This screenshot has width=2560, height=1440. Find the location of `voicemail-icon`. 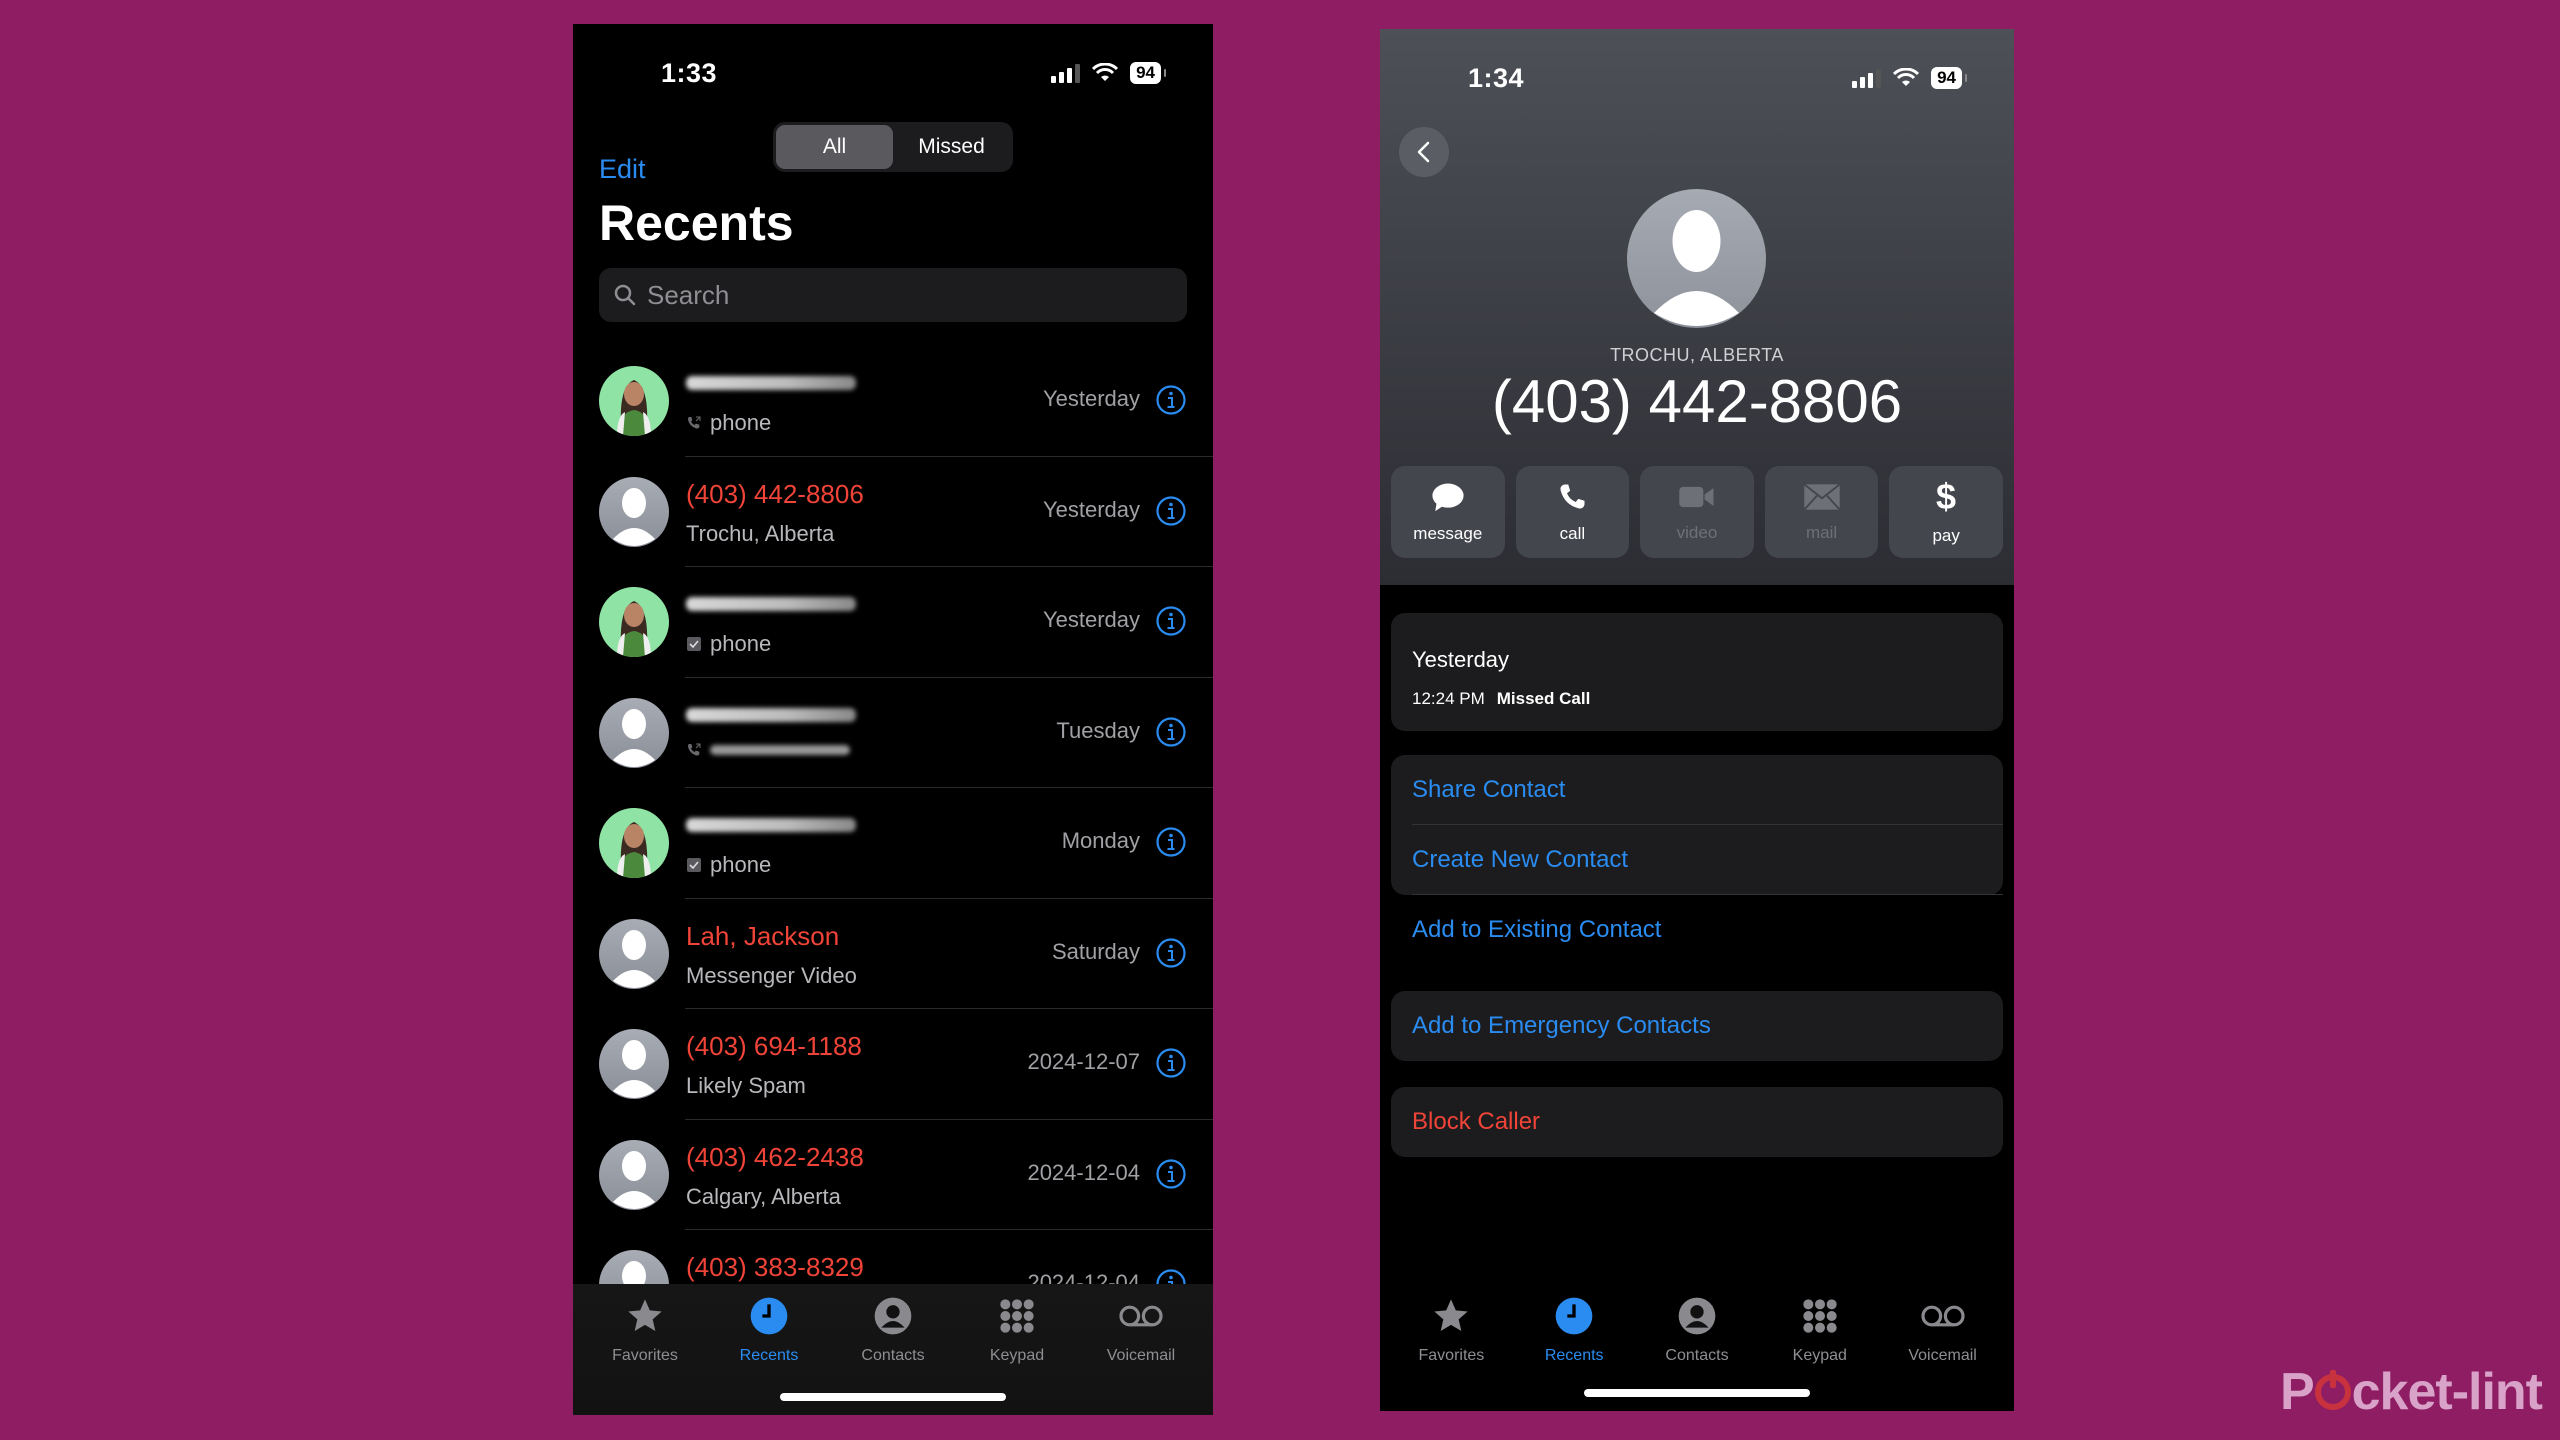

voicemail-icon is located at coordinates (1141, 1318).